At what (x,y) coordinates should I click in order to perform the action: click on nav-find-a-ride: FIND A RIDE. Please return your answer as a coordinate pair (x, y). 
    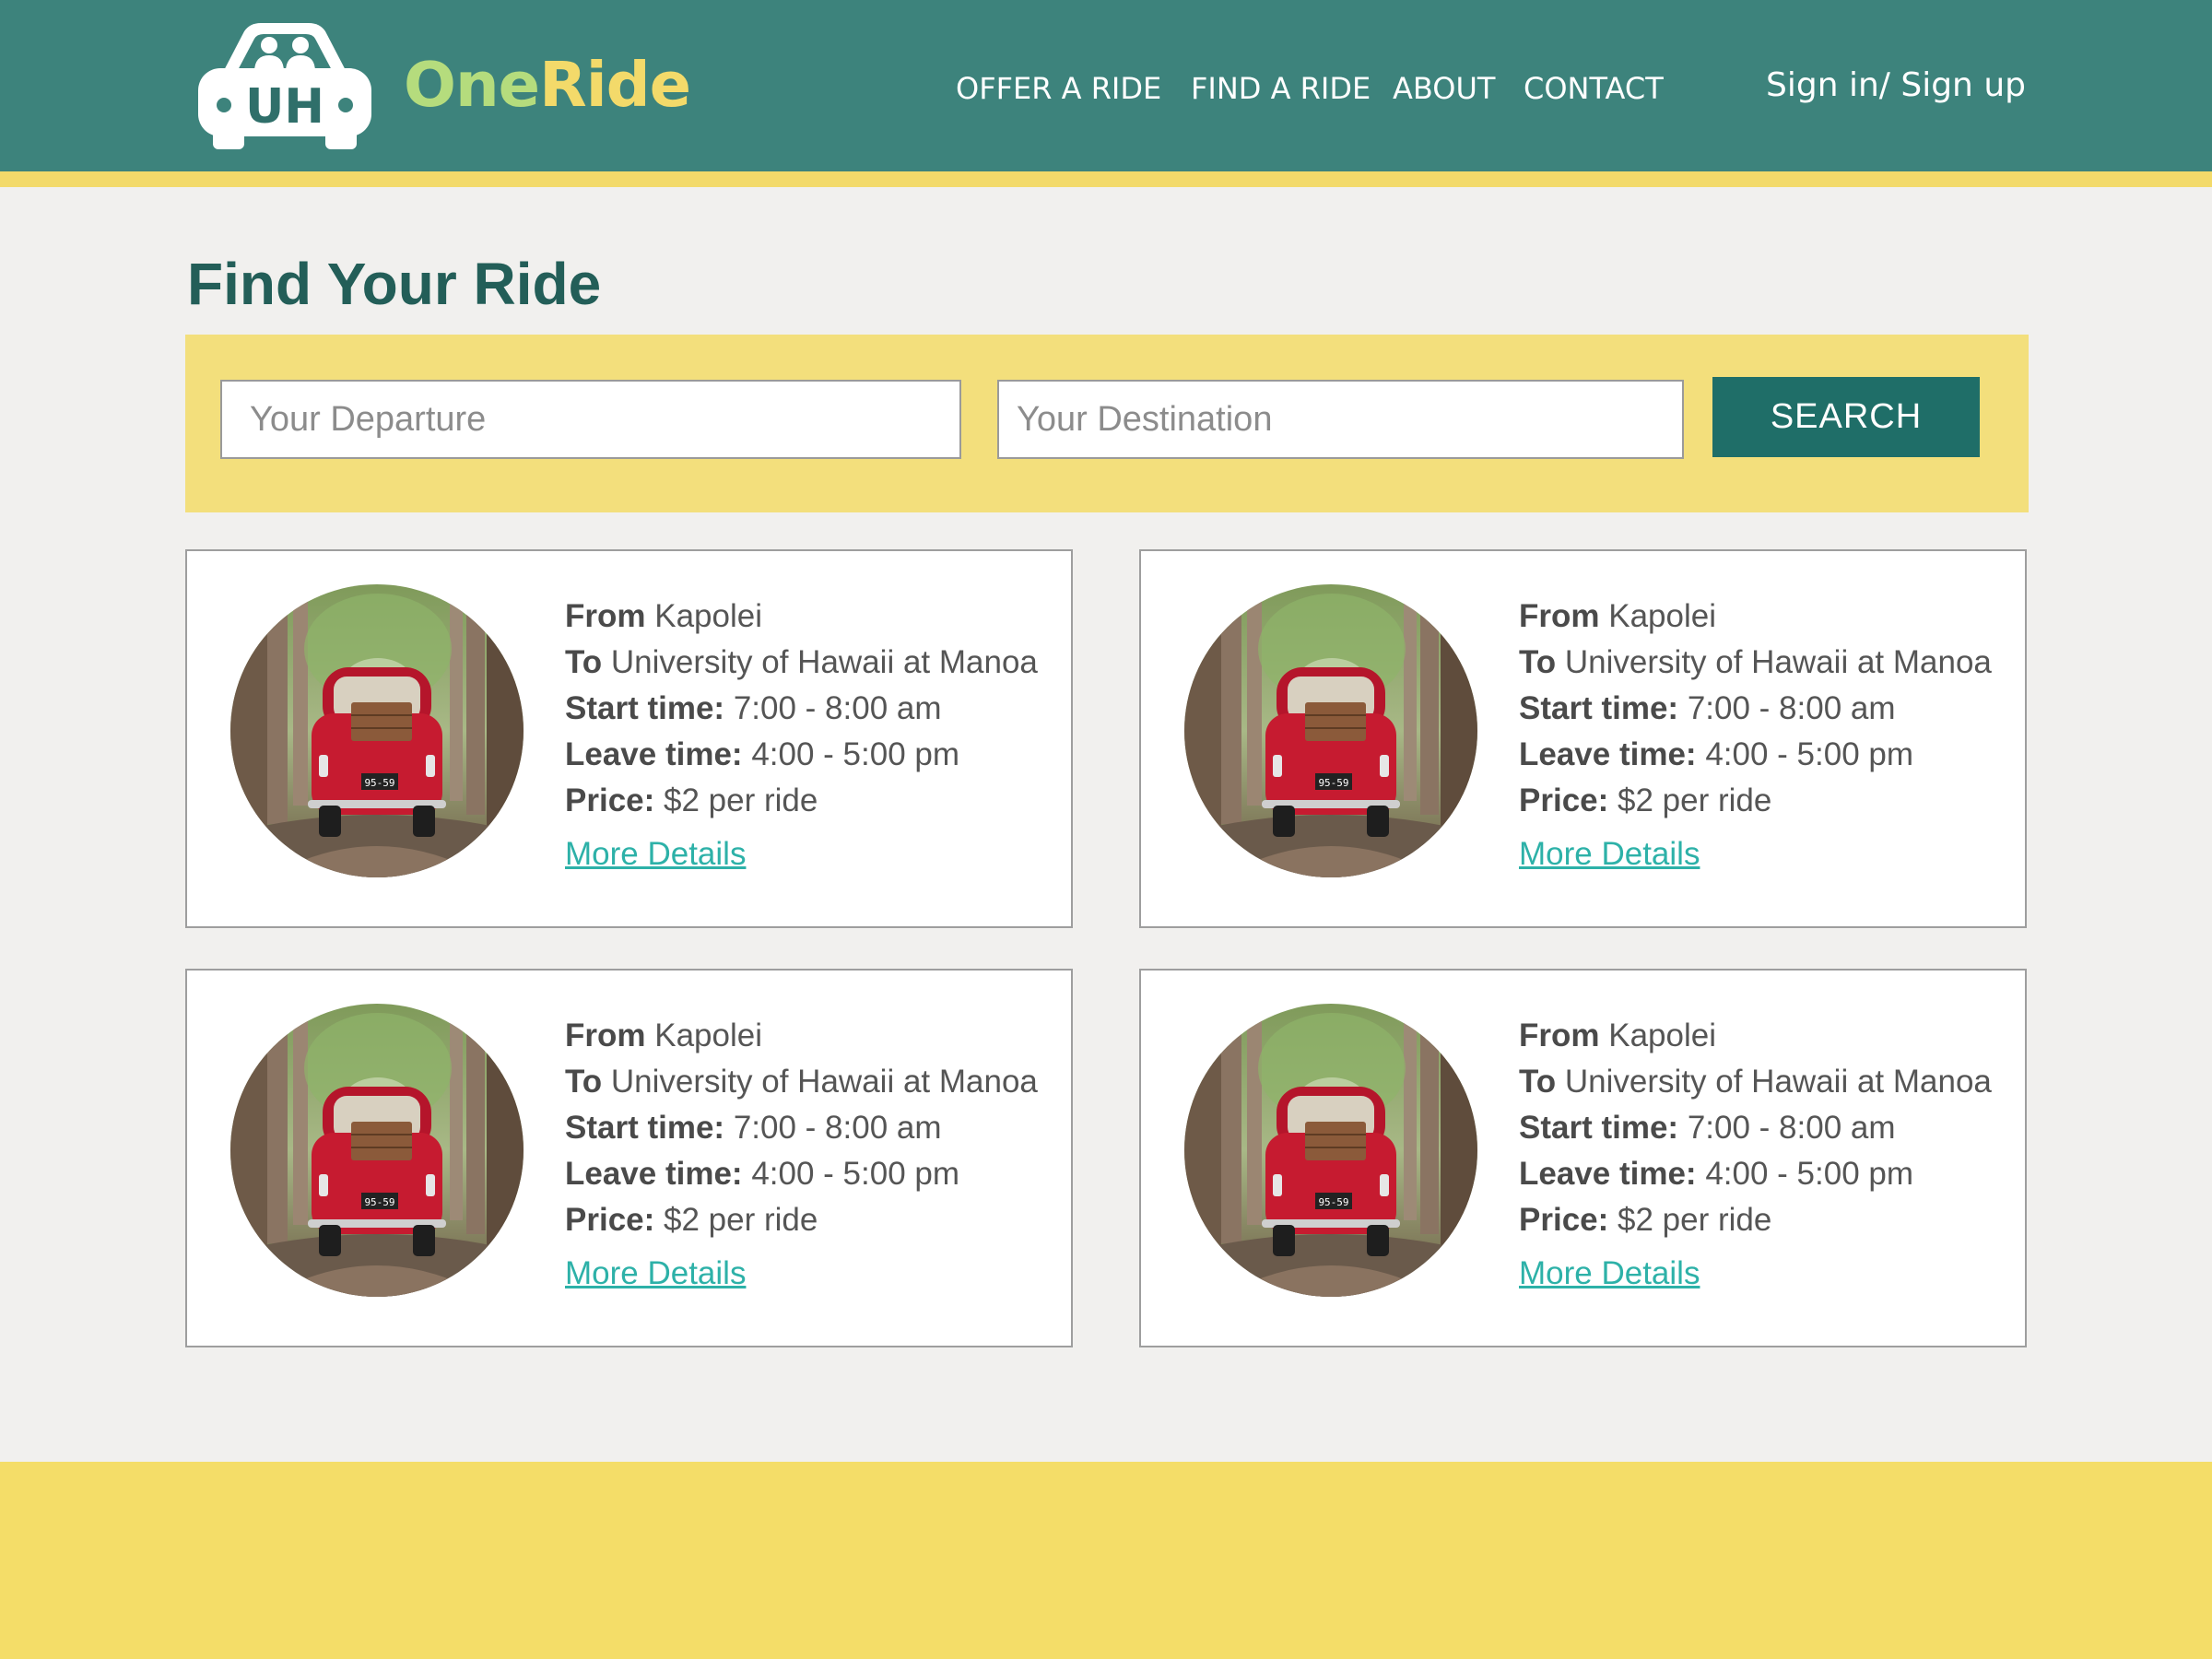
    Looking at the image, I should click on (1281, 88).